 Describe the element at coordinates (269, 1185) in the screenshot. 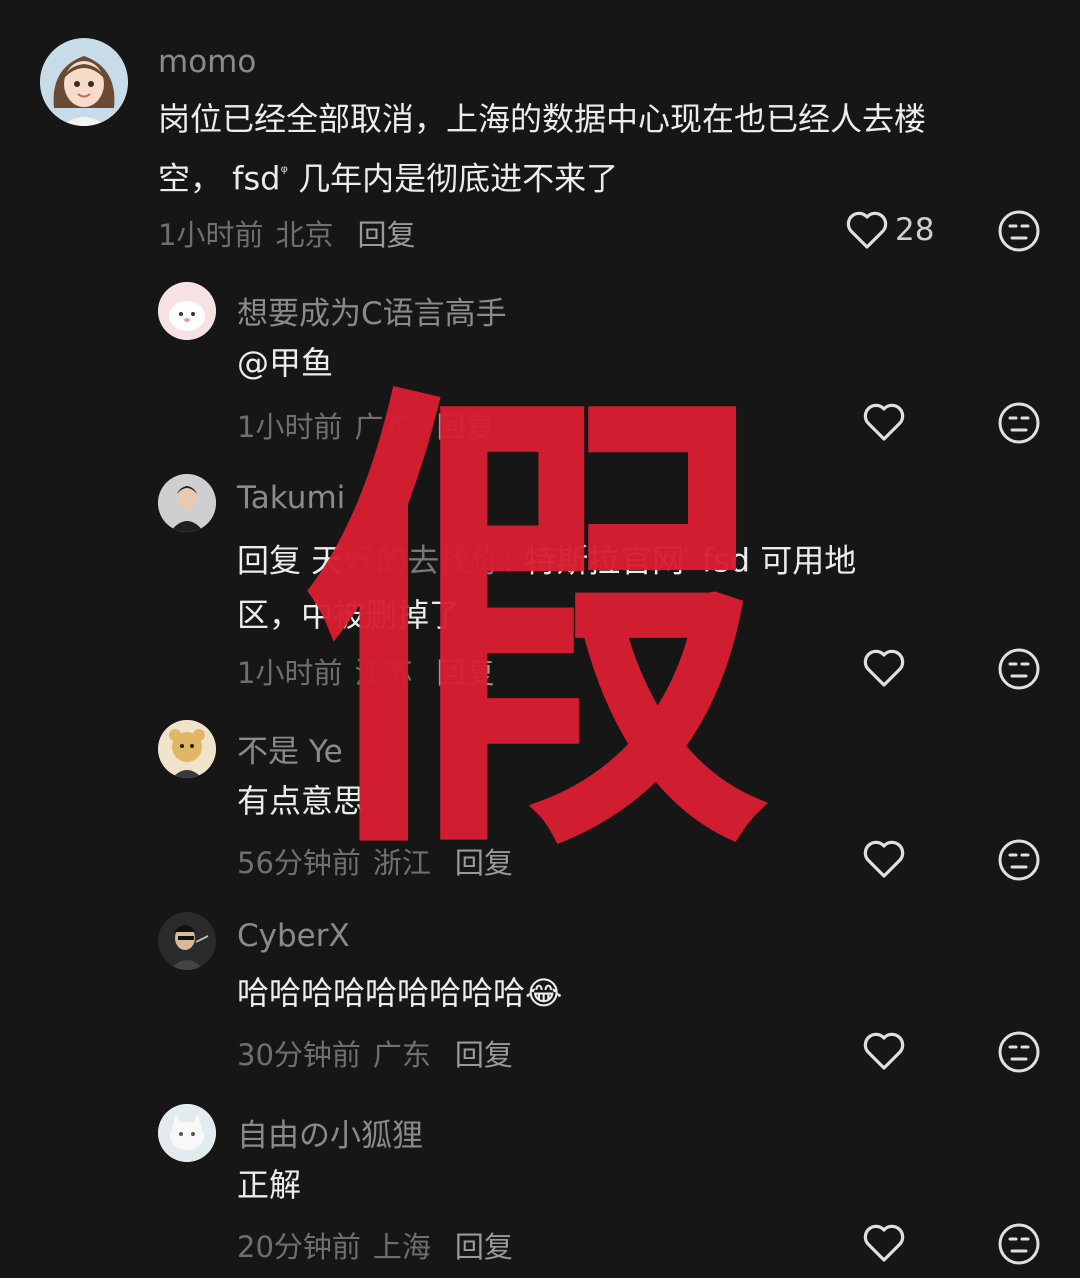

I see `comment-text: 正解` at that location.